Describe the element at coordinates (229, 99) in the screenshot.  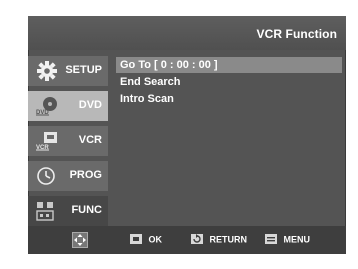
I see `menu-item-intro-scan: Intro Scan` at that location.